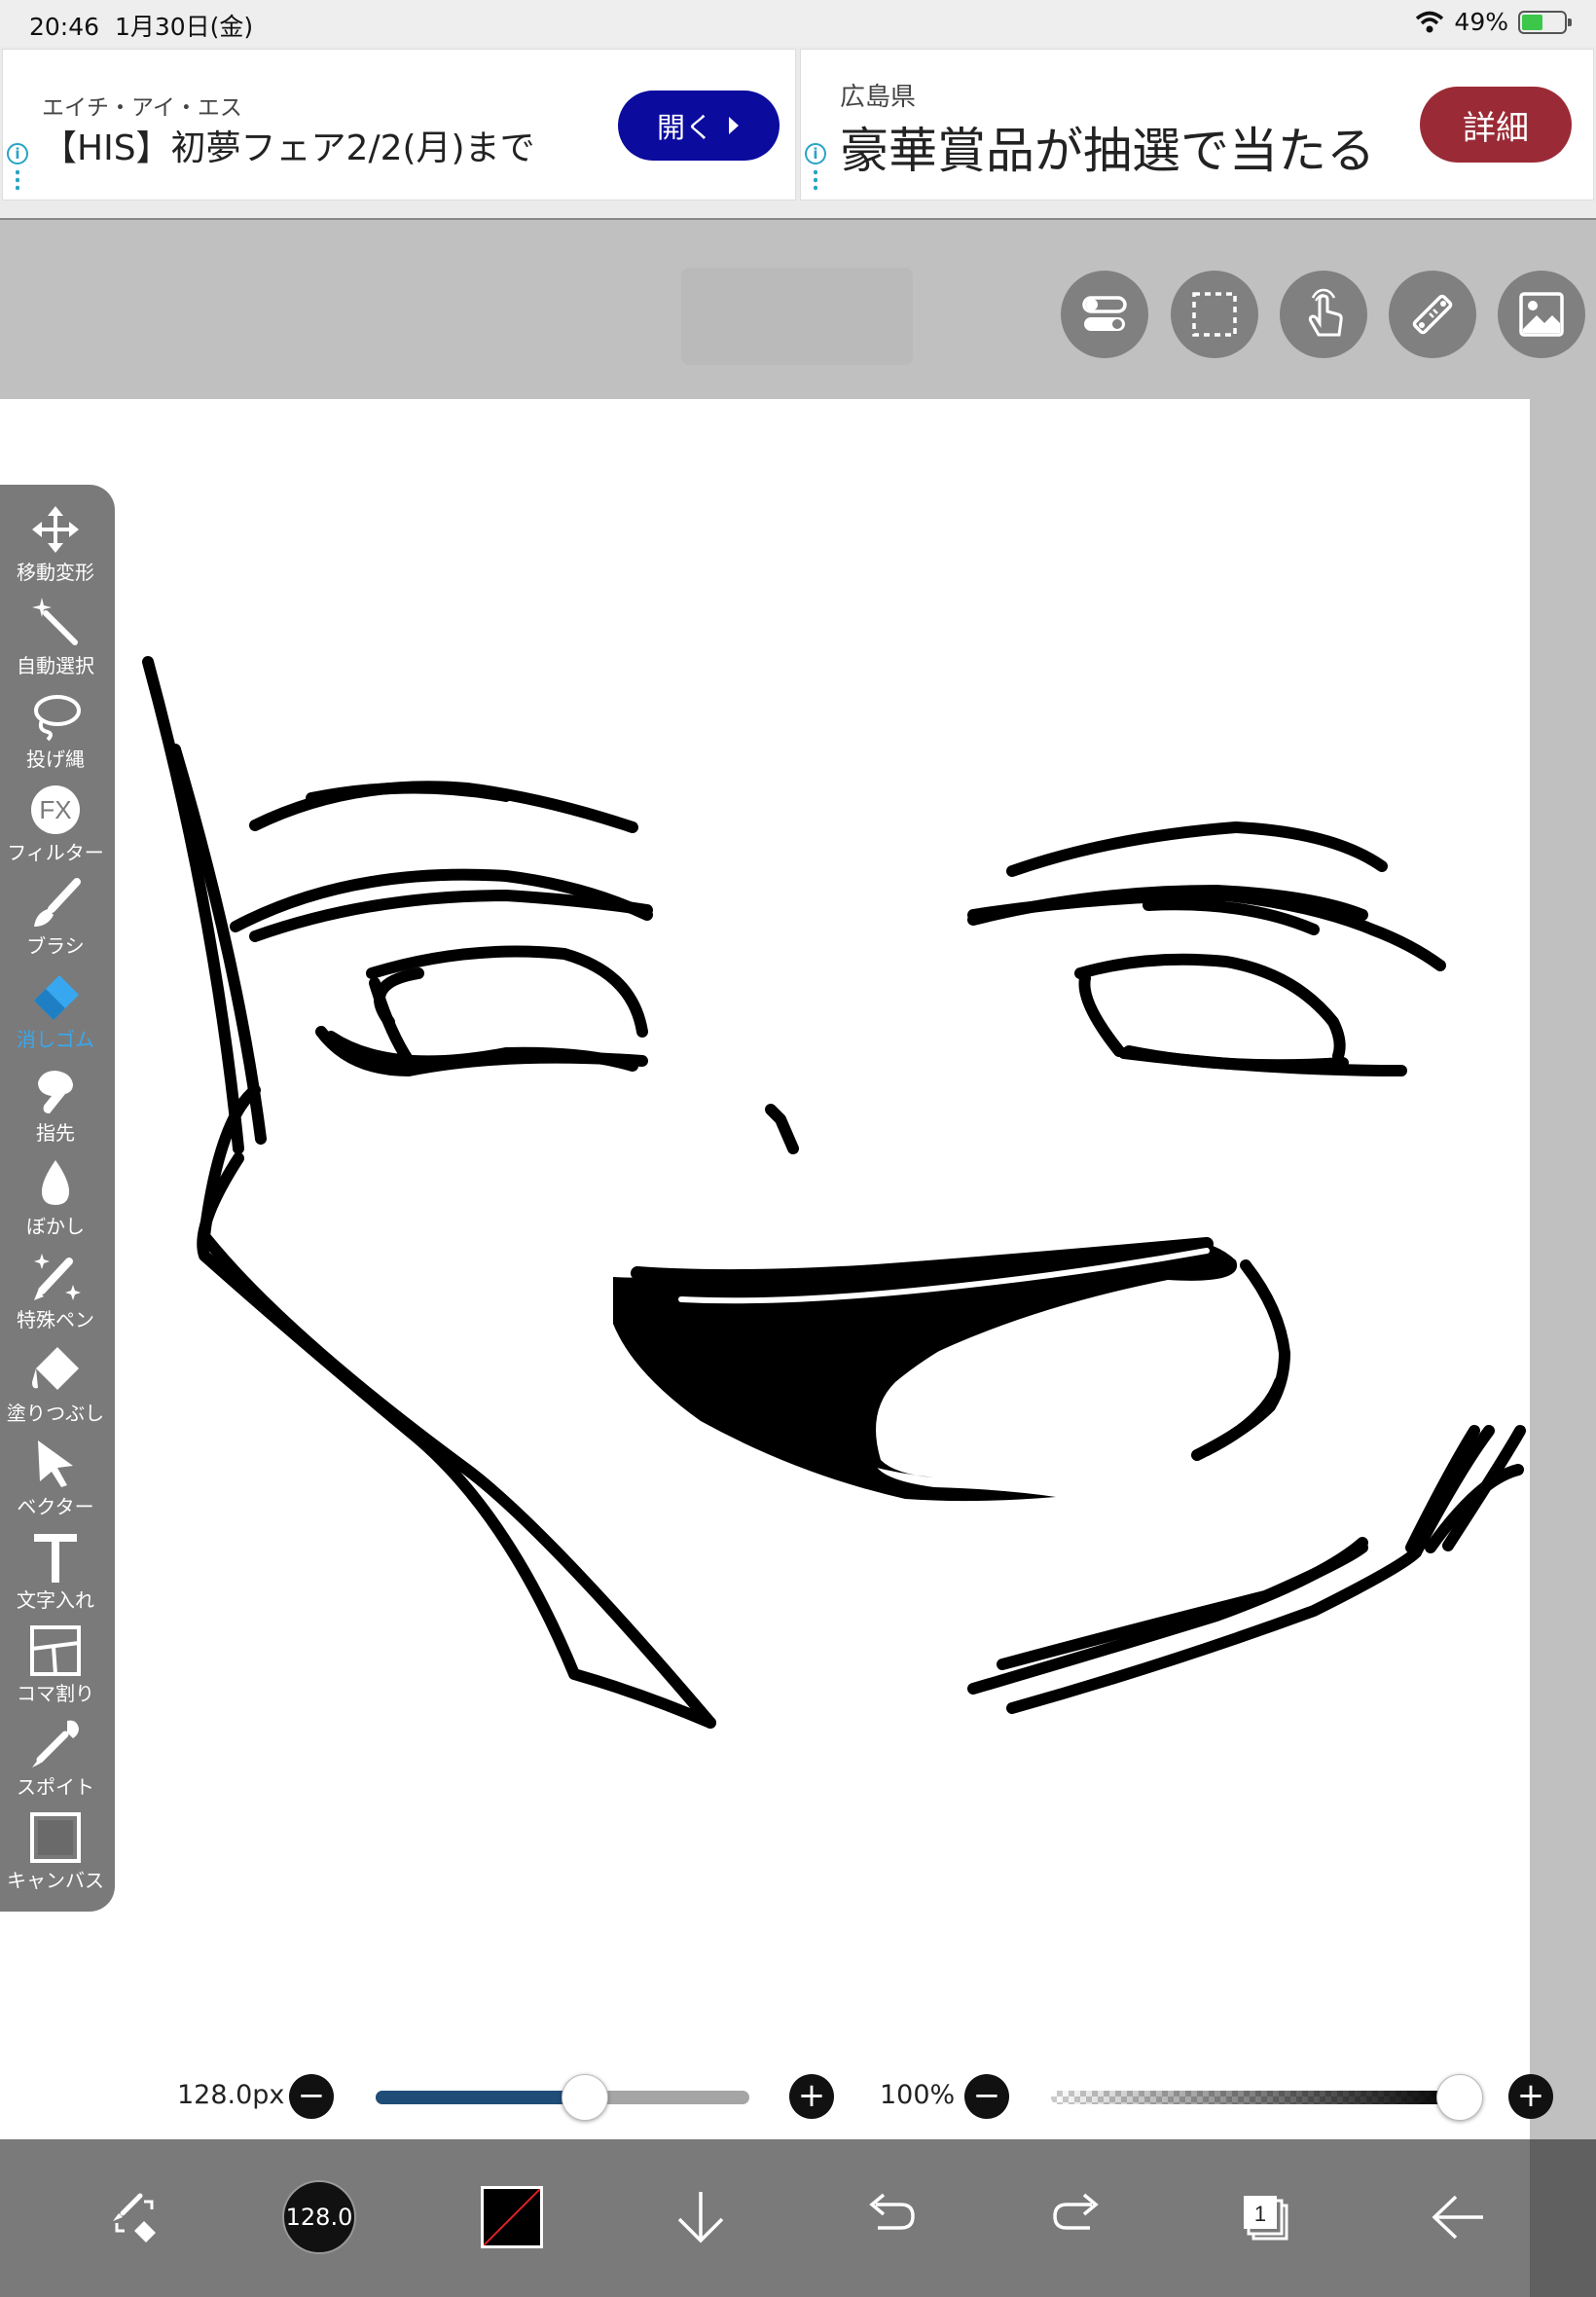 The image size is (1596, 2297). What do you see at coordinates (55, 1558) in the screenshot?
I see `text-icon` at bounding box center [55, 1558].